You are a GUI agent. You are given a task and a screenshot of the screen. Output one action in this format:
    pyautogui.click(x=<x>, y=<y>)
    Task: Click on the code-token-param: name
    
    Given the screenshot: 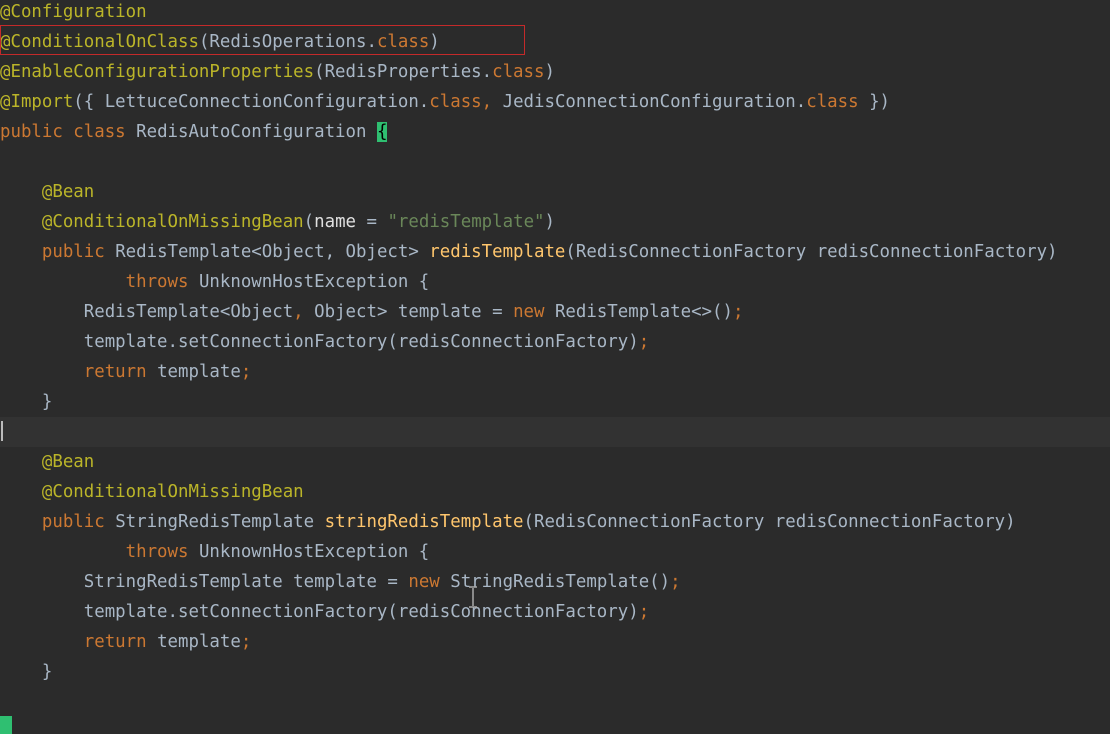 What is the action you would take?
    pyautogui.click(x=335, y=222)
    